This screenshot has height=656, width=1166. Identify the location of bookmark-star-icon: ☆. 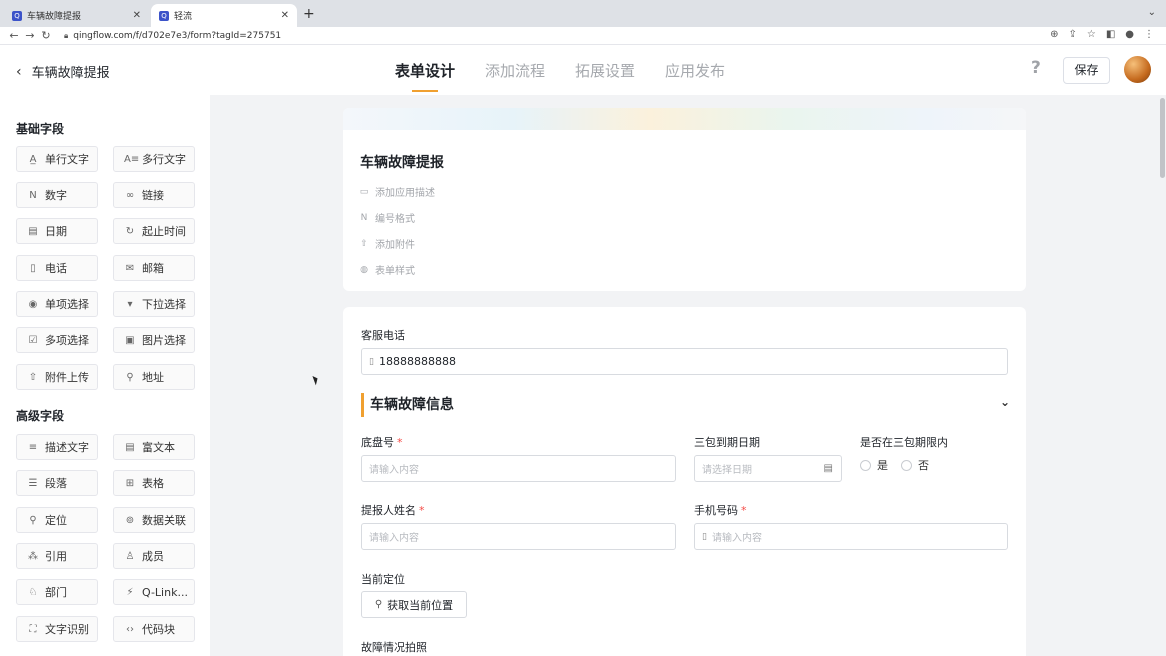
(1091, 34).